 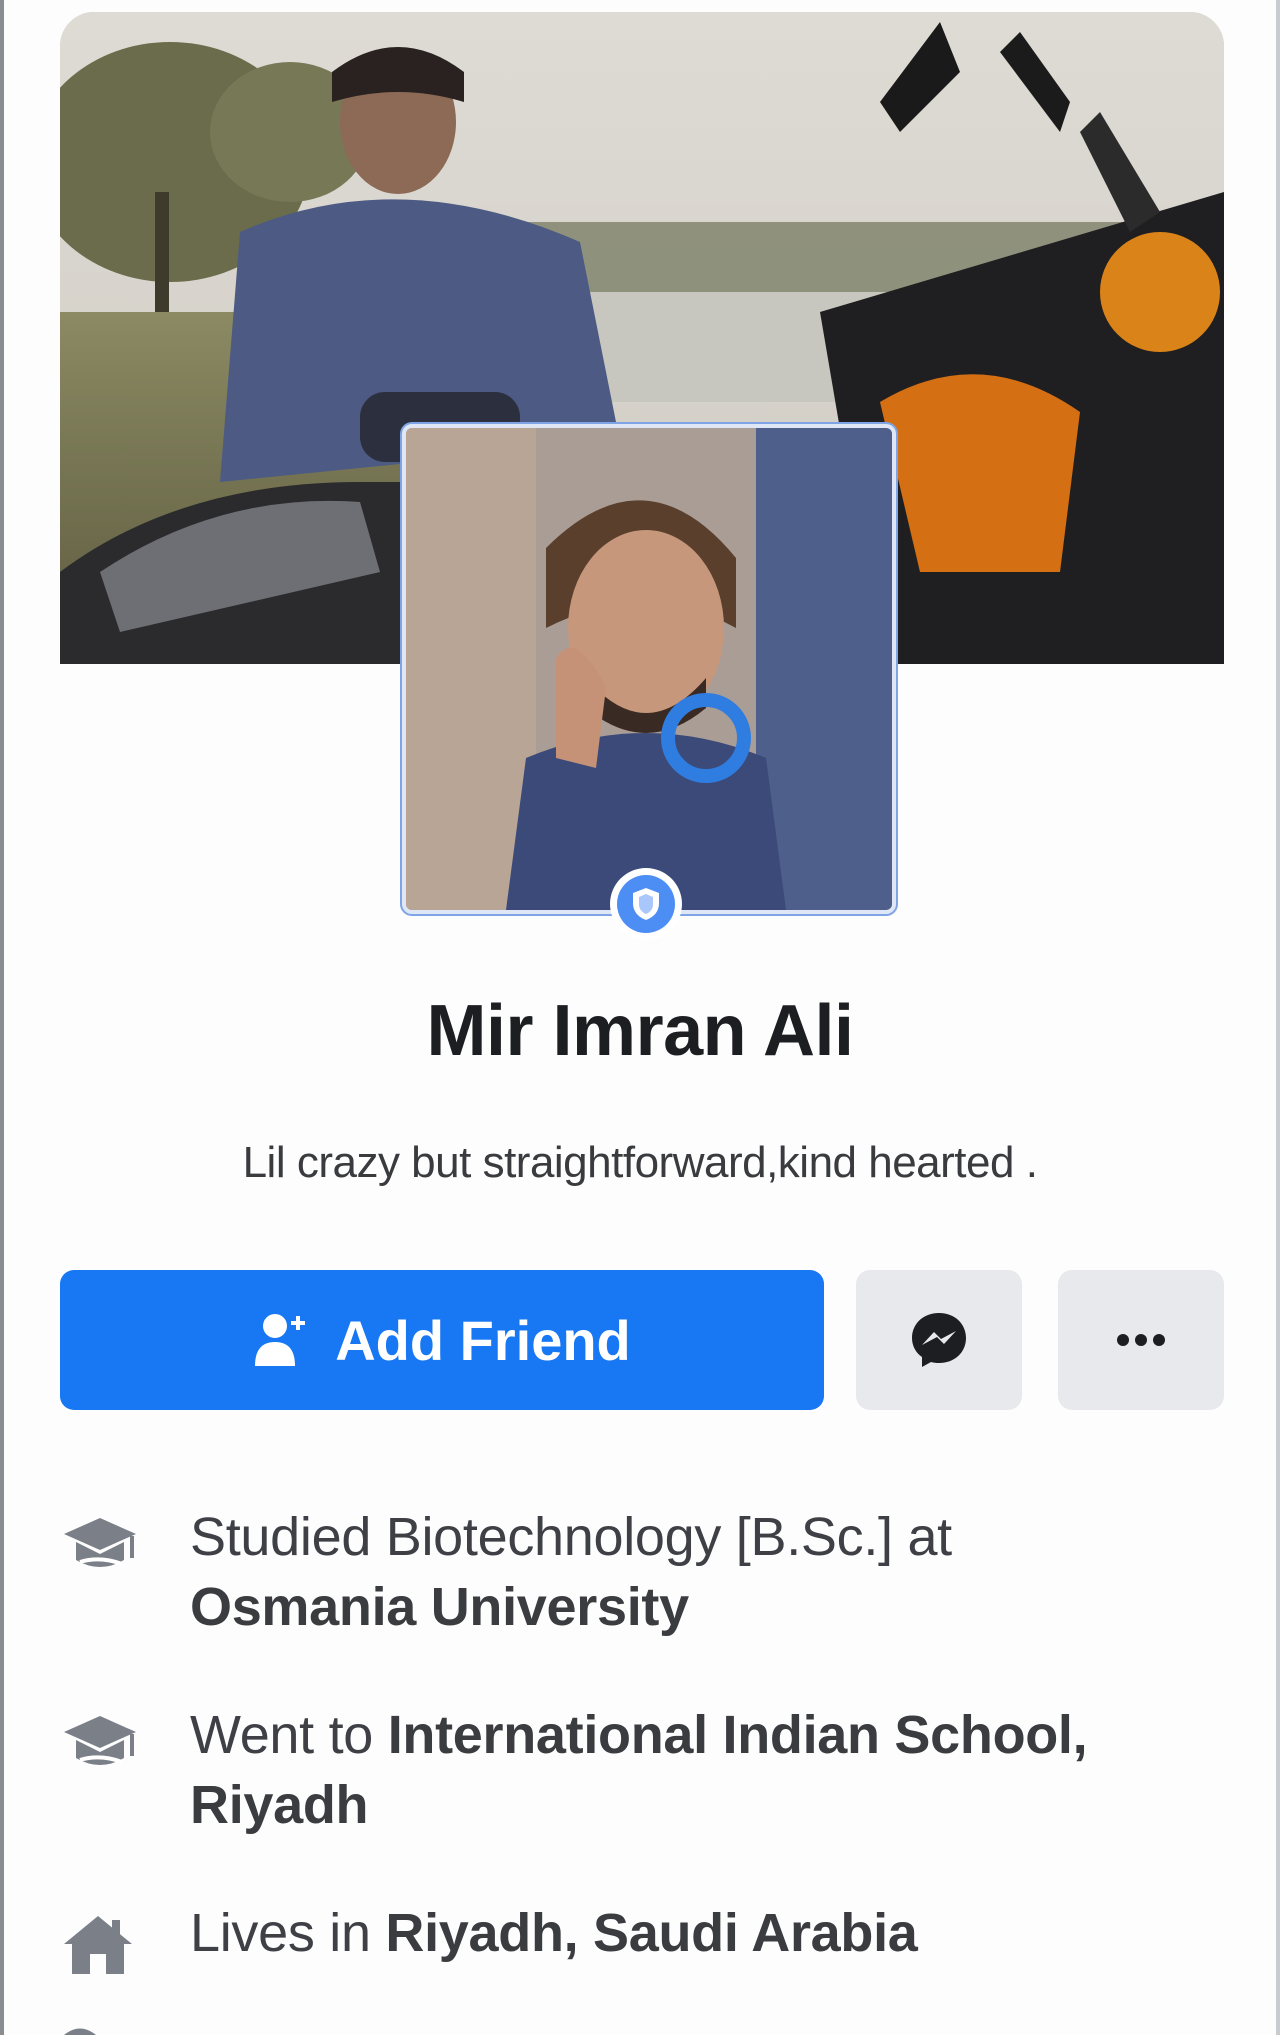 I want to click on profile-picture, so click(x=649, y=669).